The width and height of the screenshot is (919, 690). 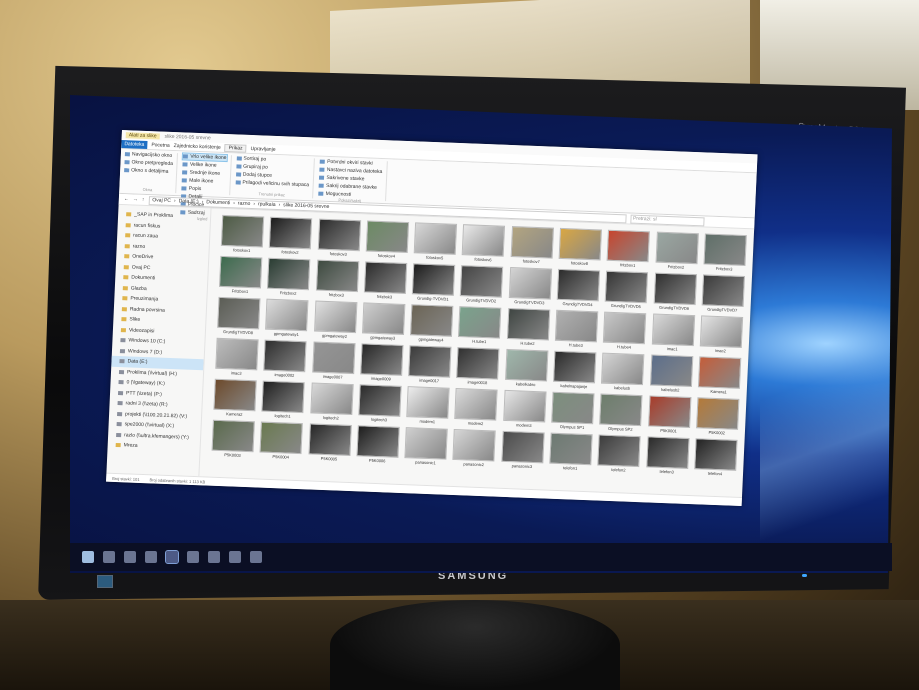 What do you see at coordinates (480, 327) in the screenshot?
I see `file-thumbnail: H.tube1` at bounding box center [480, 327].